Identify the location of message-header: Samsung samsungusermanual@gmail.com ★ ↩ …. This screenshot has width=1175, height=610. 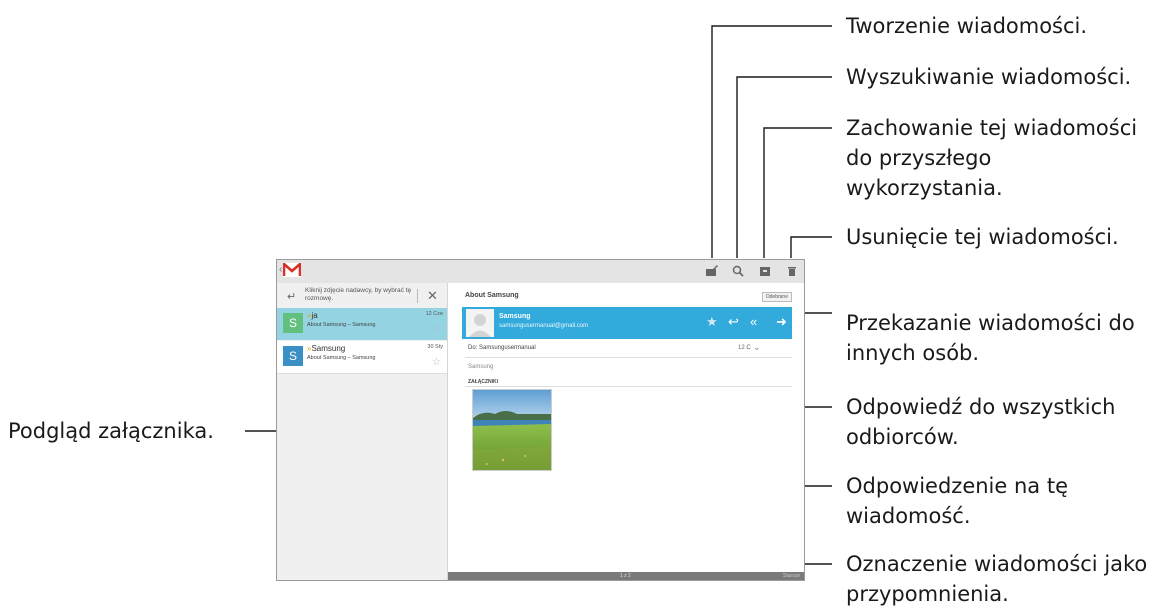
(627, 323).